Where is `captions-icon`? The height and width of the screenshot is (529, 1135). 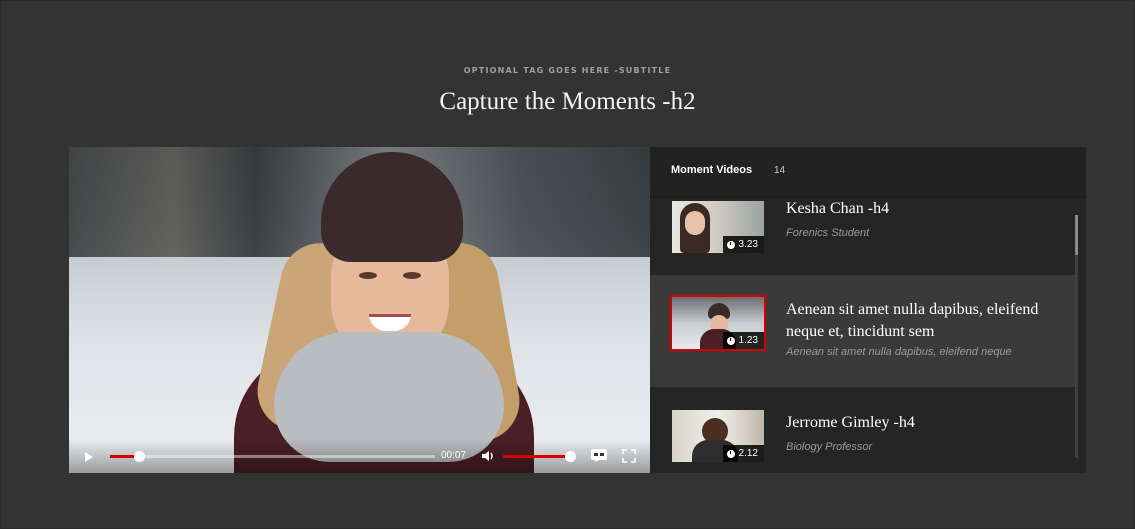
captions-icon is located at coordinates (599, 455).